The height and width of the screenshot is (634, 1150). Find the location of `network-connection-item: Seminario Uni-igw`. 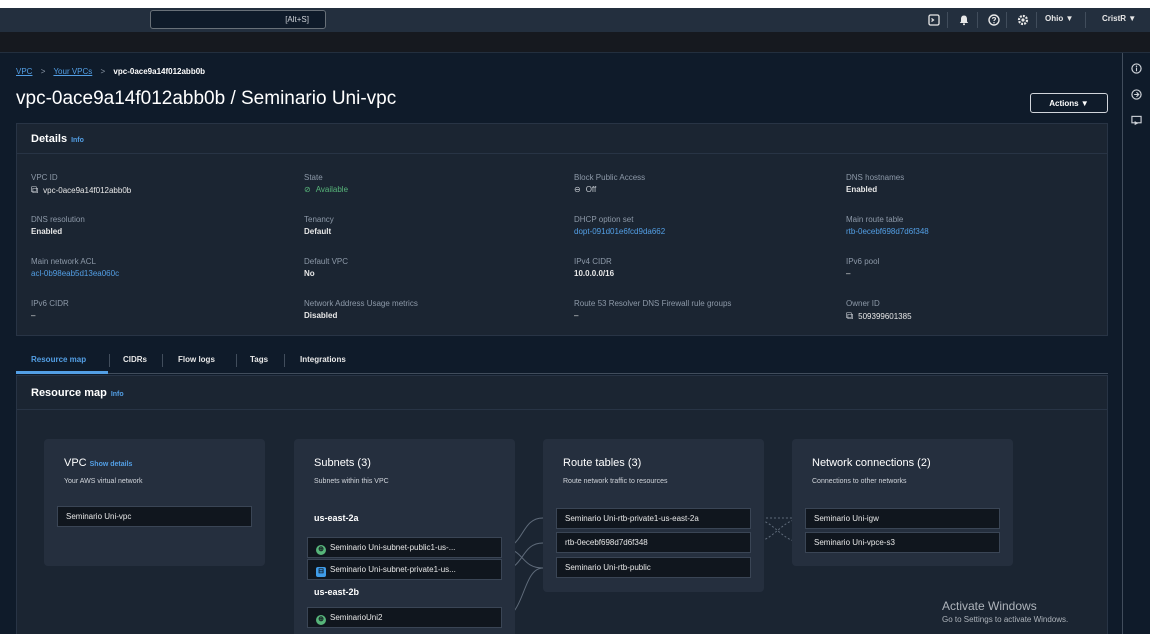

network-connection-item: Seminario Uni-igw is located at coordinates (902, 518).